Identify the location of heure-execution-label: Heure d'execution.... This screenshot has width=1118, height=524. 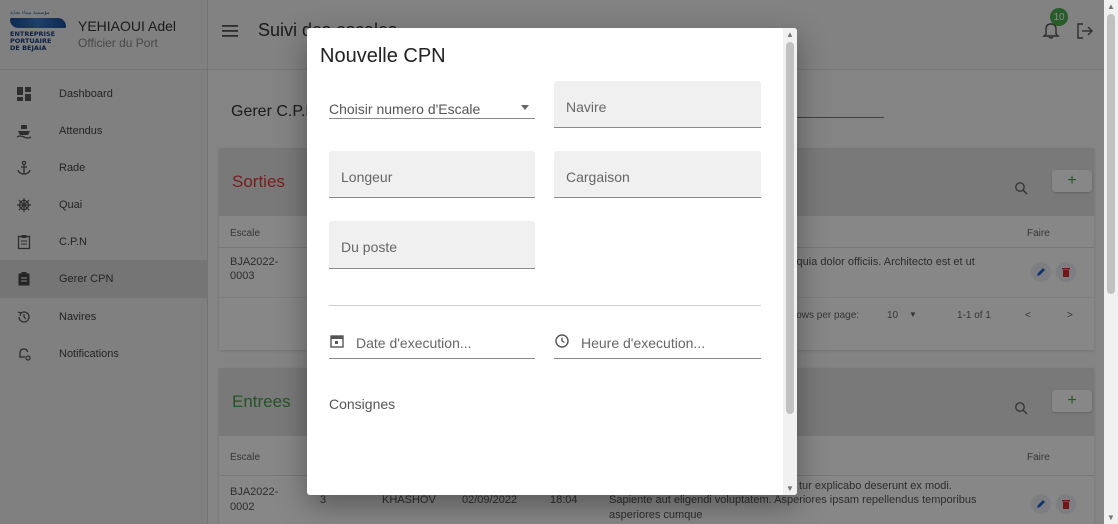
(643, 343).